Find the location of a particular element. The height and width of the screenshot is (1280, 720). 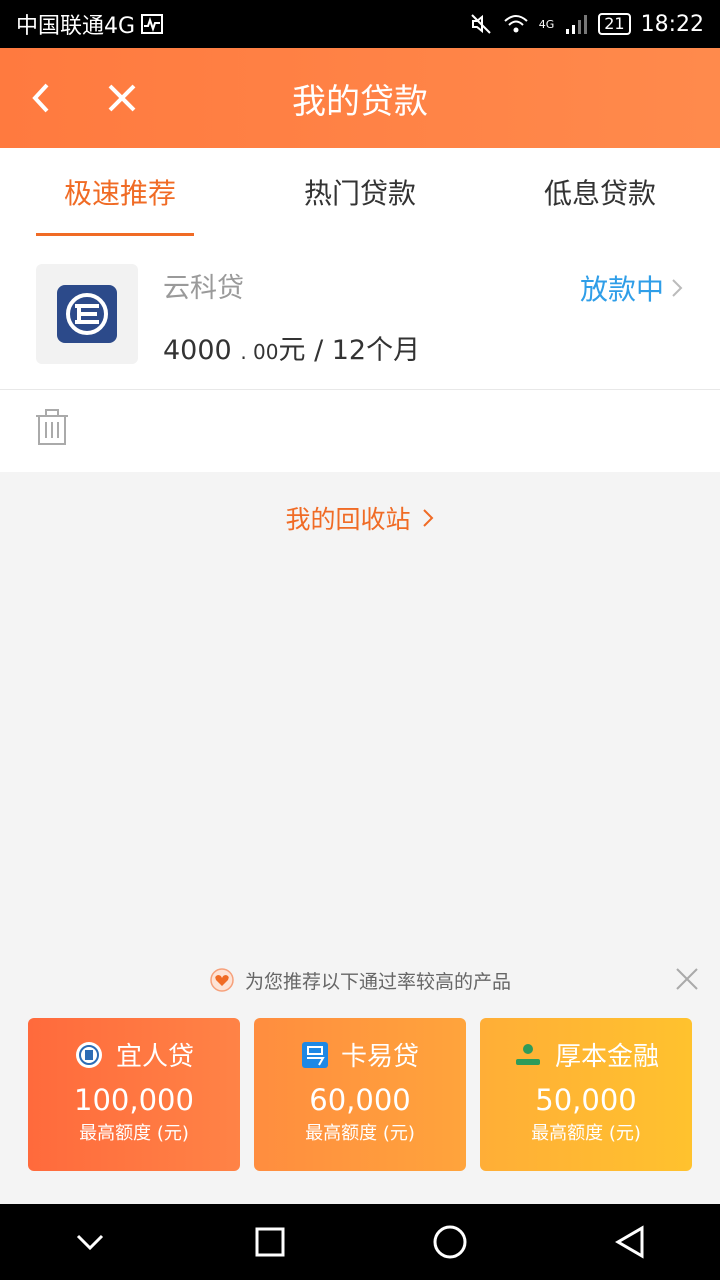

trash-icon is located at coordinates (52, 427).